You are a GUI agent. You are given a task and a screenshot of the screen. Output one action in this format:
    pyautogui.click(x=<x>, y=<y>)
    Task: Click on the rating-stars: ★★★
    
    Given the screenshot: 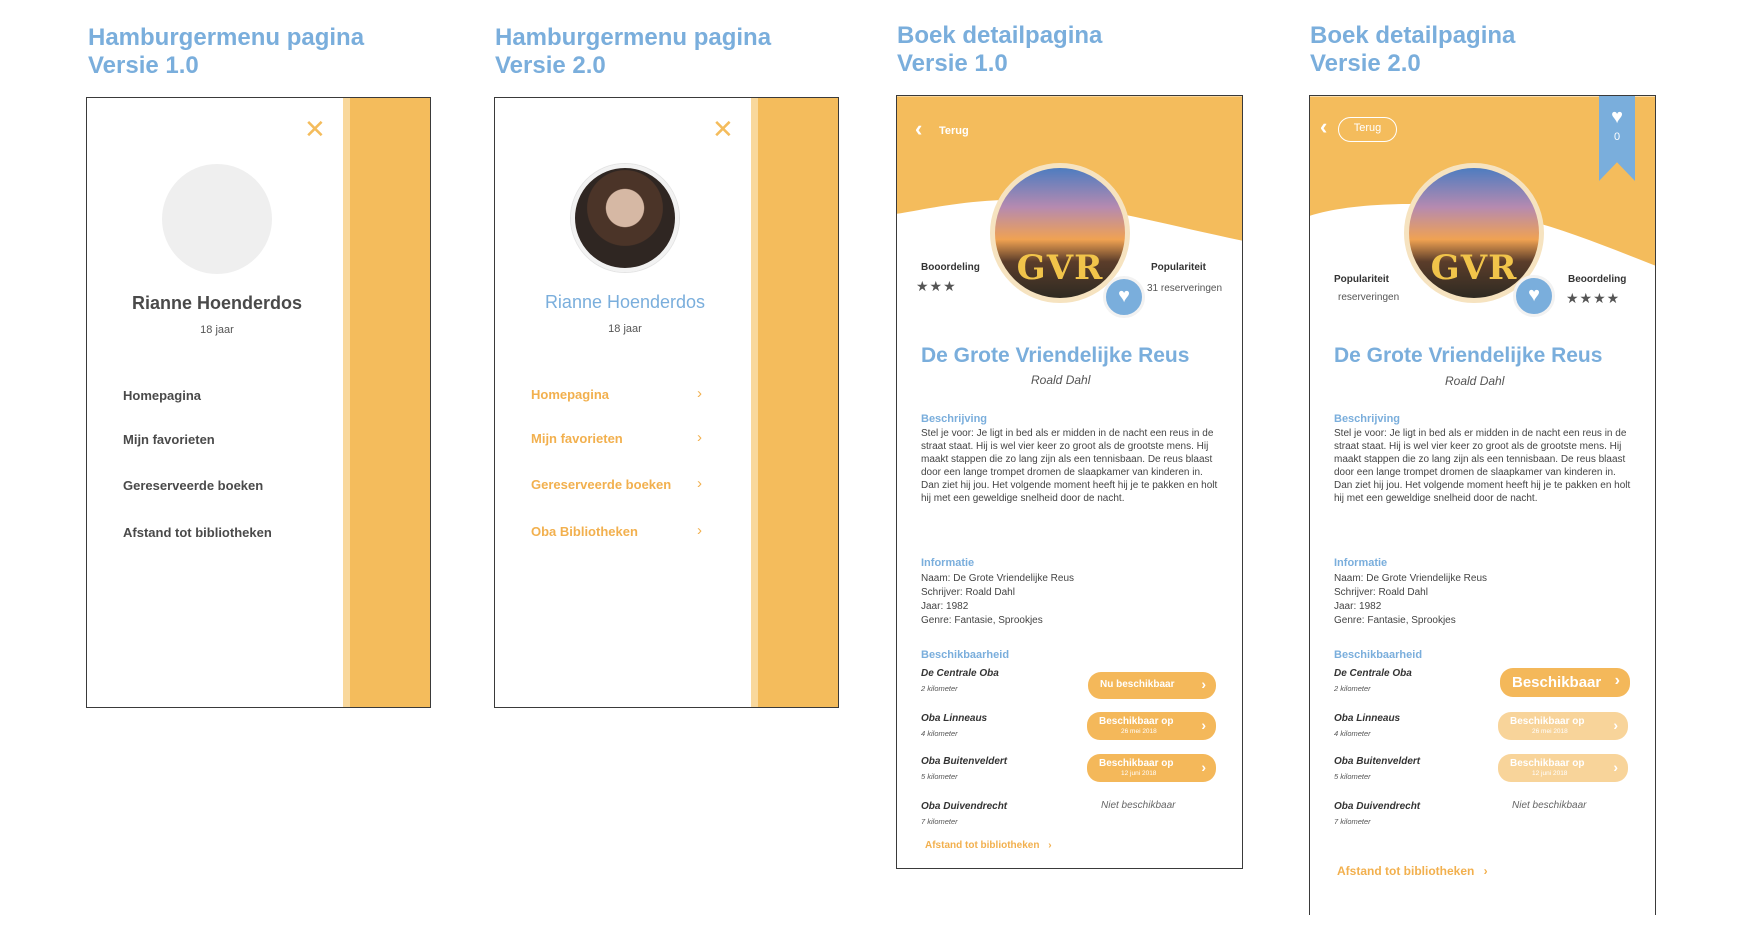 What is the action you would take?
    pyautogui.click(x=936, y=286)
    